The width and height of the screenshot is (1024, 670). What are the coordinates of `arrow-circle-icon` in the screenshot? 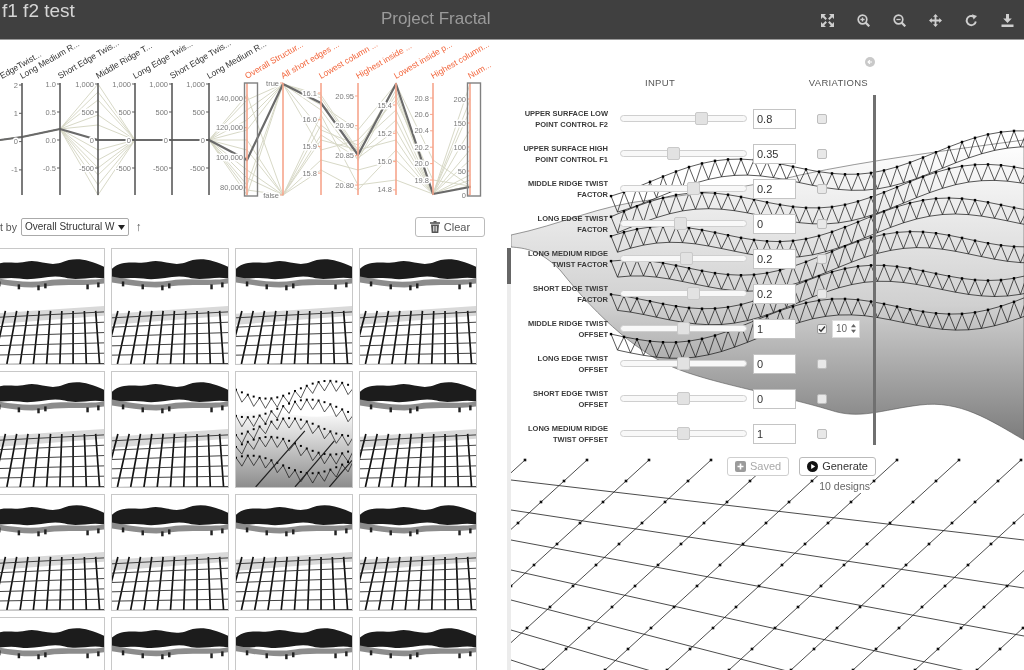 It's located at (870, 62).